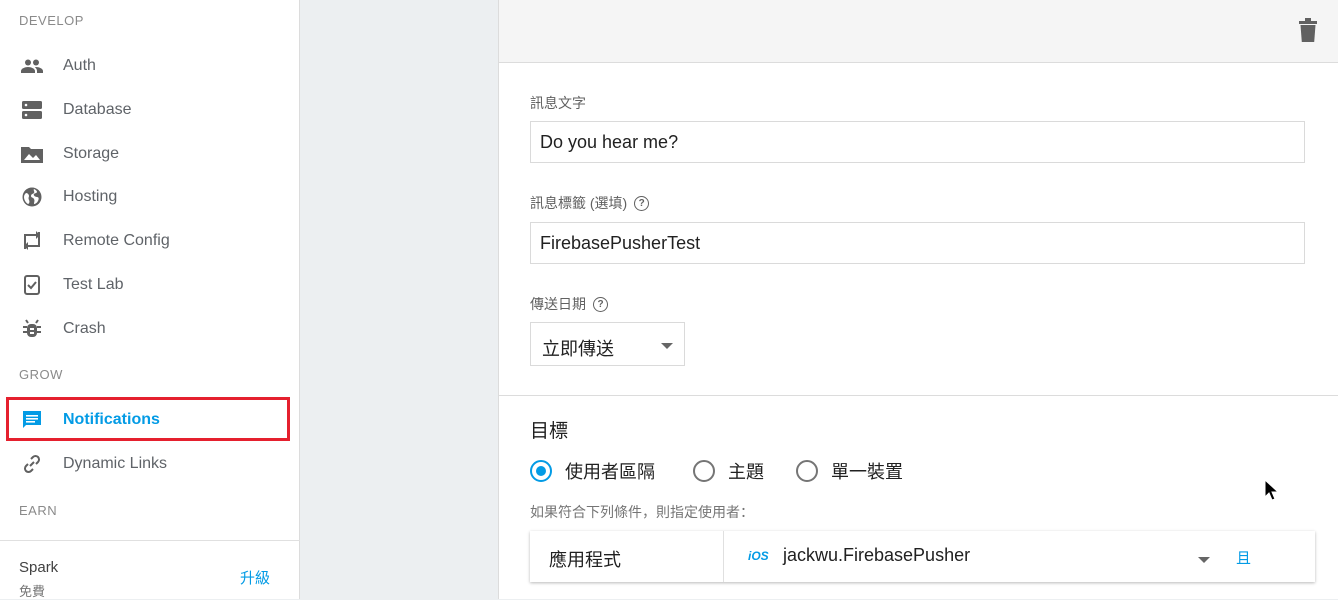 The width and height of the screenshot is (1338, 600). What do you see at coordinates (90, 196) in the screenshot?
I see `sidebar-item-label: Hosting` at bounding box center [90, 196].